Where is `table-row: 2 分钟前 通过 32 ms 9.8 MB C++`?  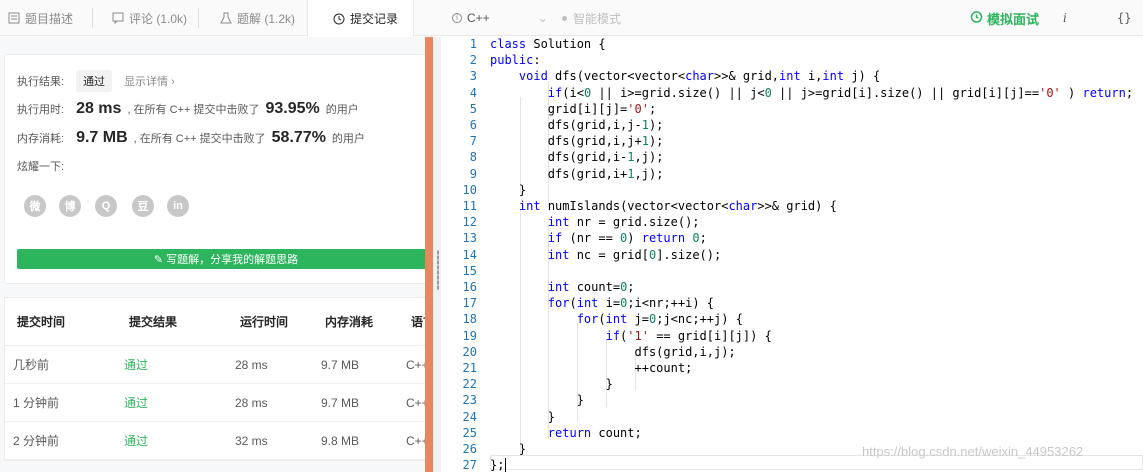 table-row: 2 分钟前 通过 32 ms 9.8 MB C++ is located at coordinates (215, 441).